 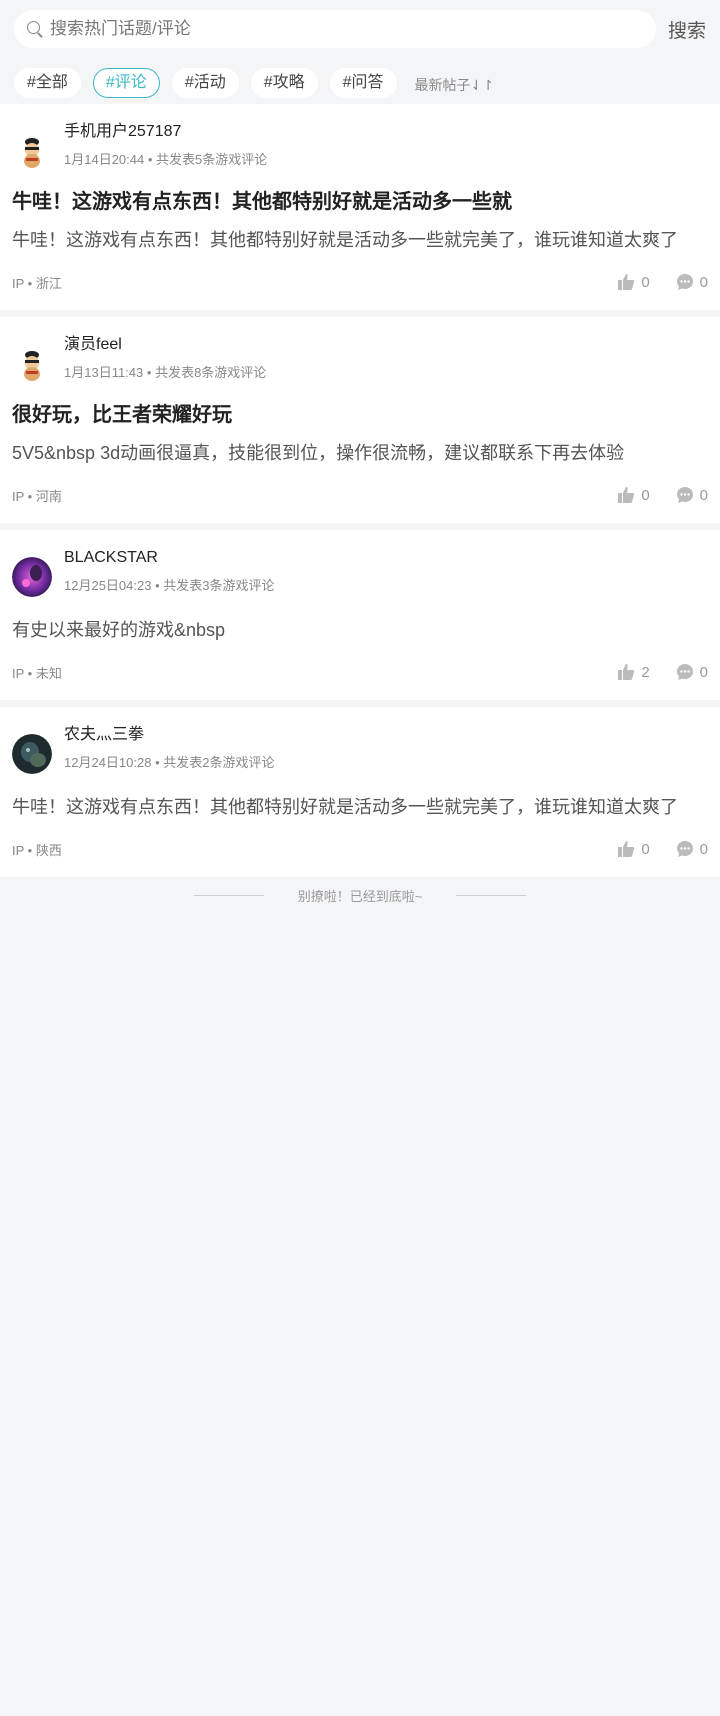 I want to click on divider-left, so click(x=228, y=895).